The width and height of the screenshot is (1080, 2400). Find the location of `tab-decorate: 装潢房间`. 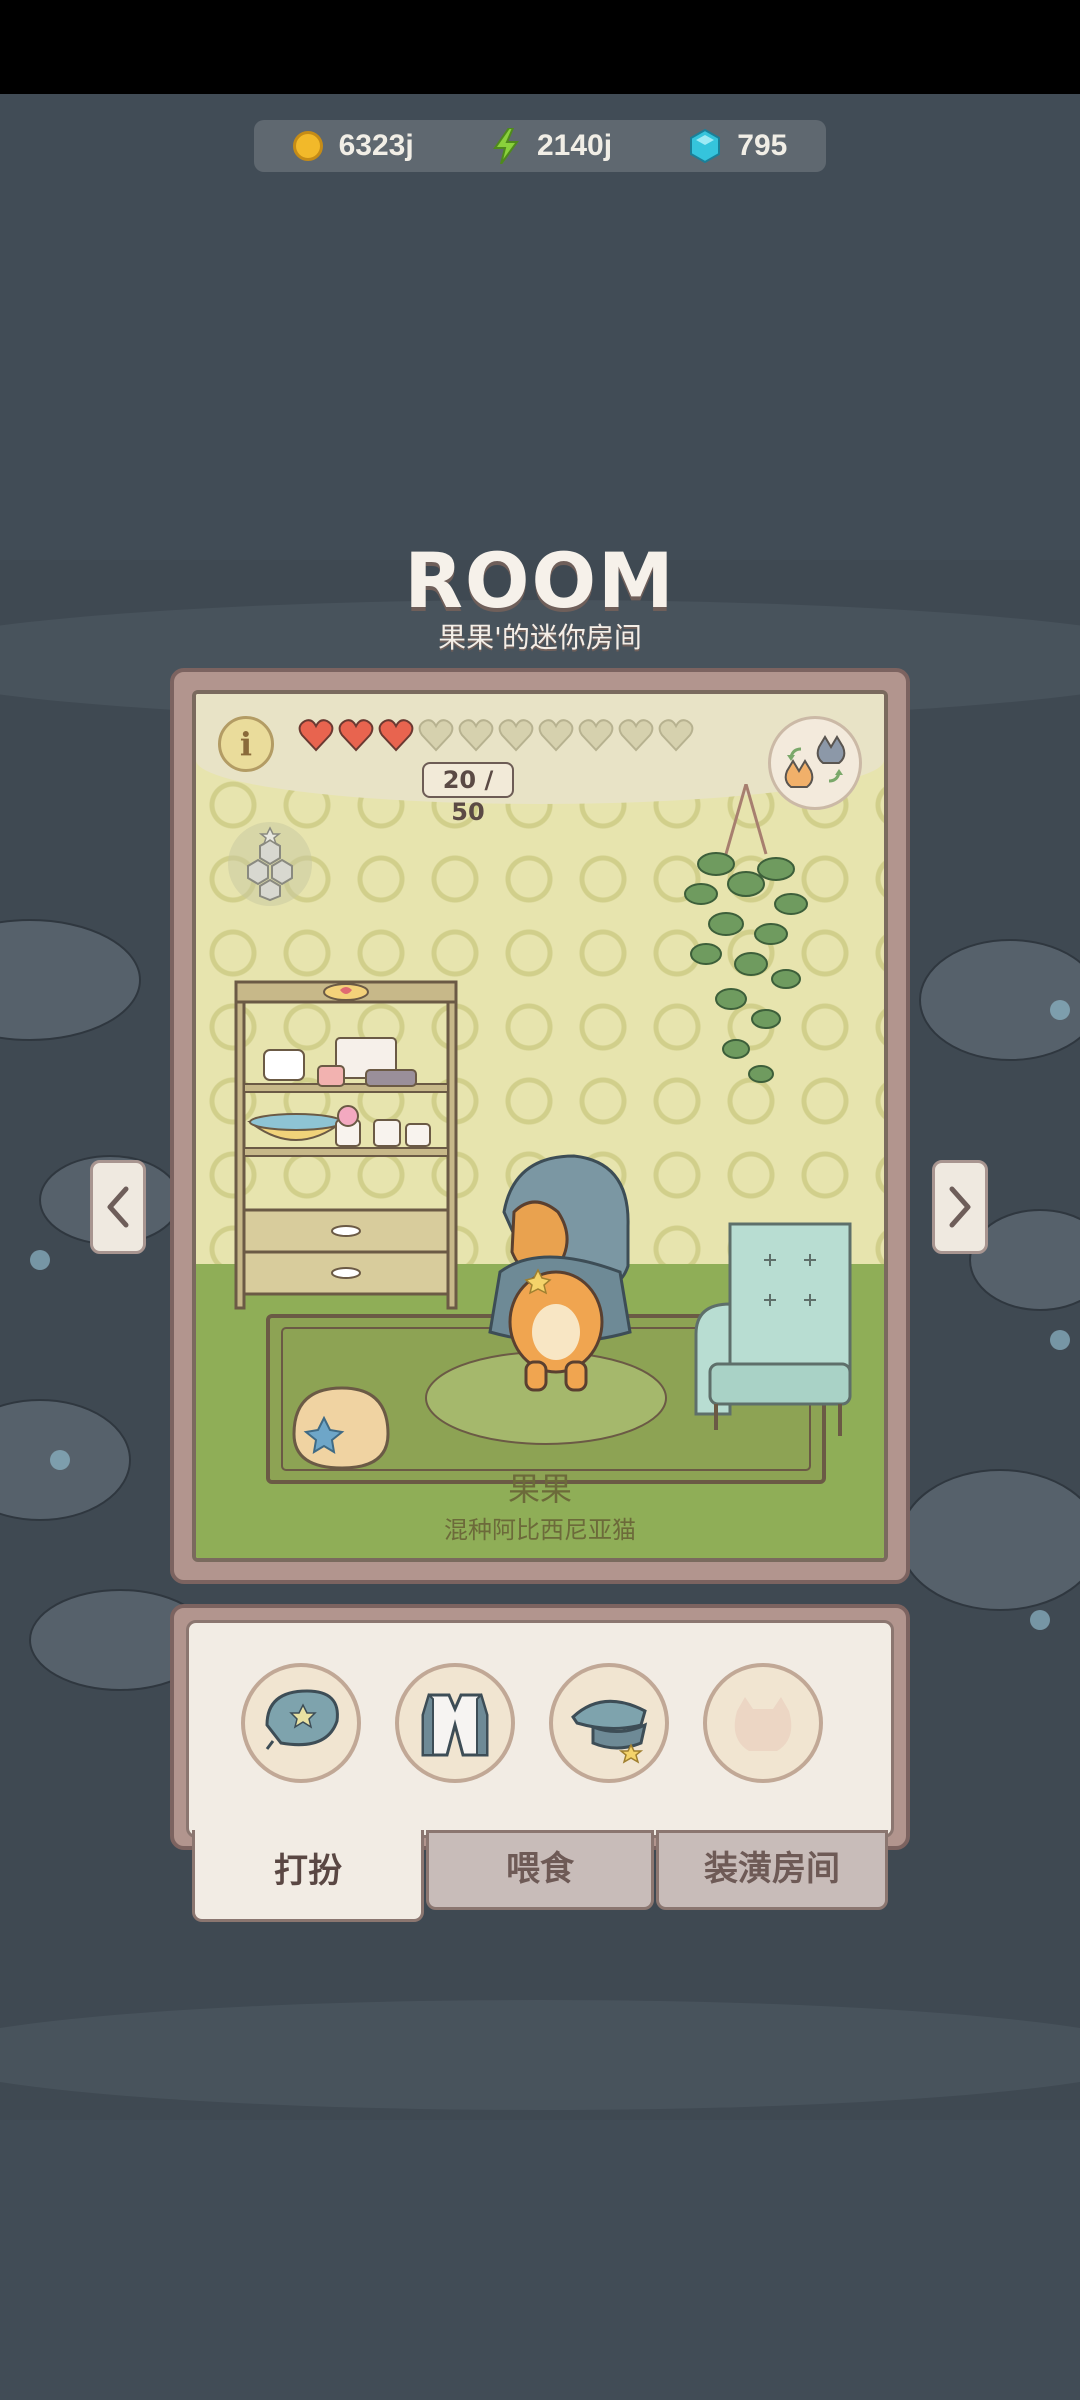

tab-decorate: 装潢房间 is located at coordinates (772, 1870).